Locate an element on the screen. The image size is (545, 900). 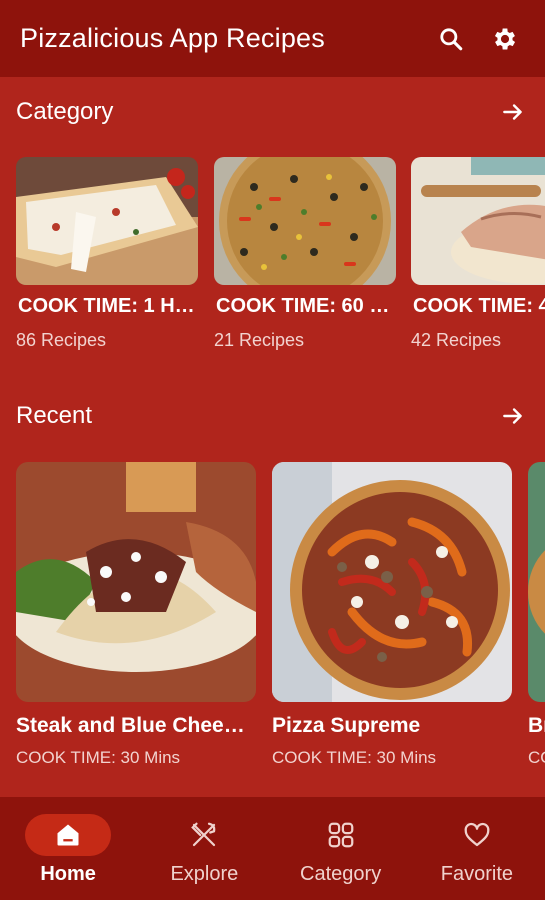
recent-card: Pizza Supreme COOK TIME: 30 Mins is located at coordinates (392, 615).